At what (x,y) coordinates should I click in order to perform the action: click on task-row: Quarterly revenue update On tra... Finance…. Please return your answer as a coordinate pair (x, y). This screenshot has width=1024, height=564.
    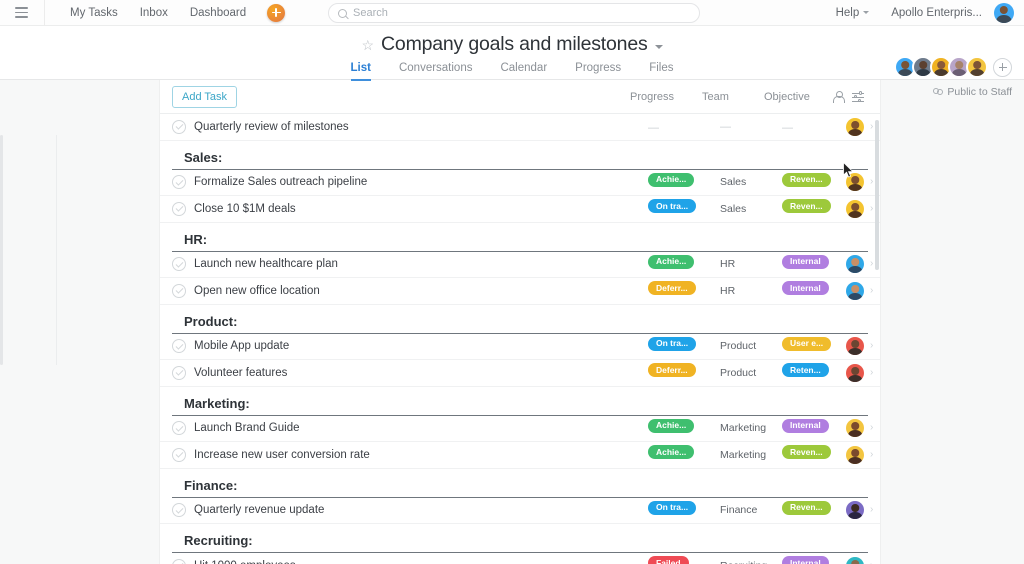
    Looking at the image, I should click on (520, 511).